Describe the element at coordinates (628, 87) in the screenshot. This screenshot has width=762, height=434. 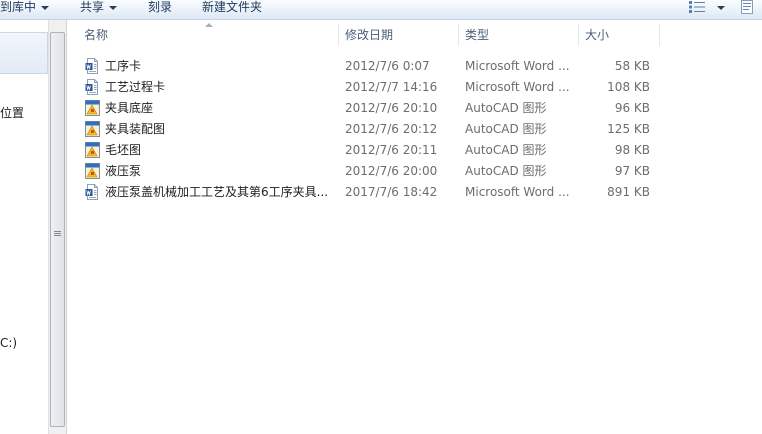
I see `file-size: 108 KB` at that location.